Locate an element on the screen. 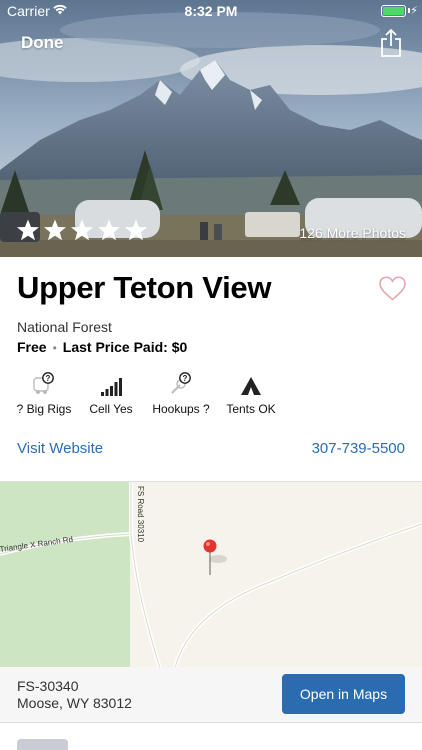  star-rating is located at coordinates (82, 230).